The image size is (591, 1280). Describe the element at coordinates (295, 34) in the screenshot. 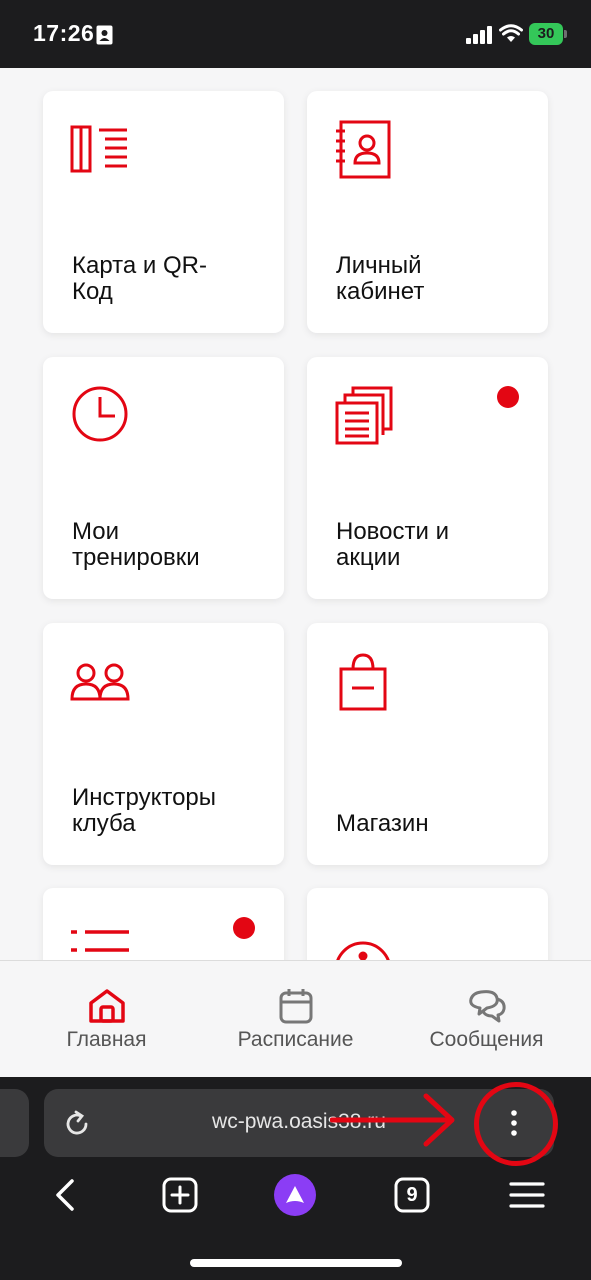

I see `status-bar: 17:26 30` at that location.